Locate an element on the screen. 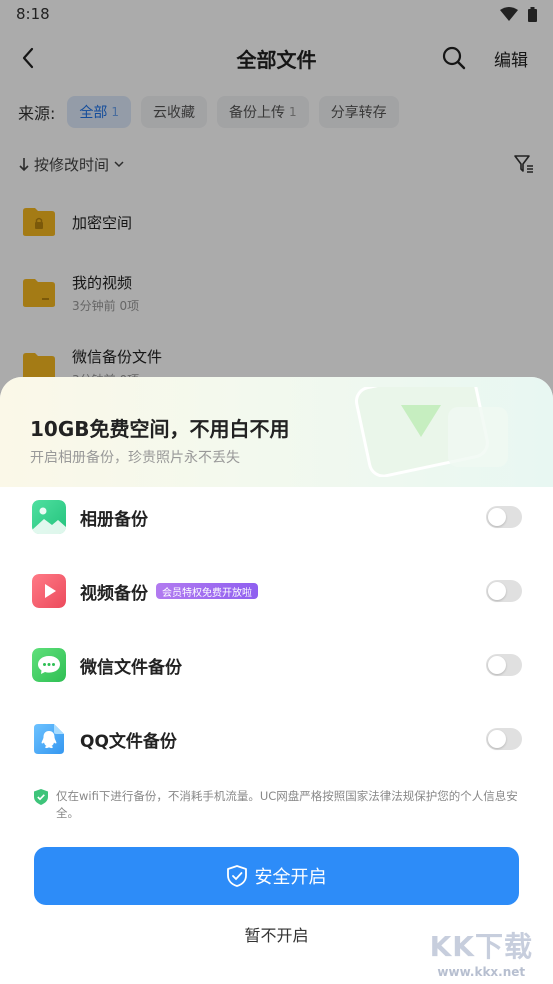  sheet-title: 10GB免费空间，不用白不用 is located at coordinates (160, 429).